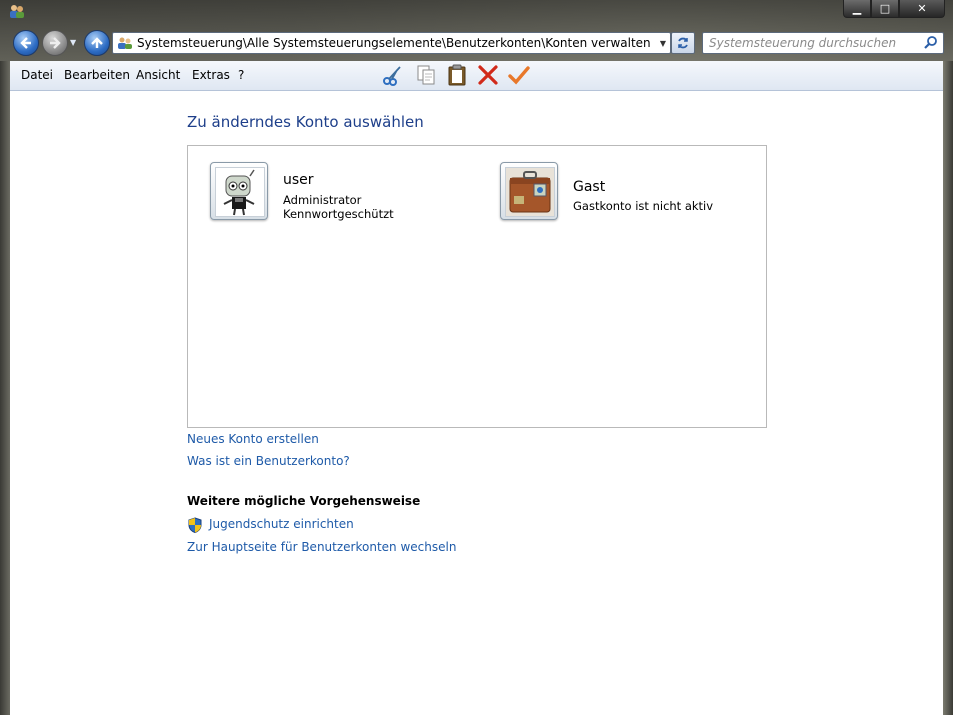 This screenshot has width=953, height=715. What do you see at coordinates (268, 461) in the screenshot?
I see `what-is-account-link: Was ist ein Benutzerkonto?` at bounding box center [268, 461].